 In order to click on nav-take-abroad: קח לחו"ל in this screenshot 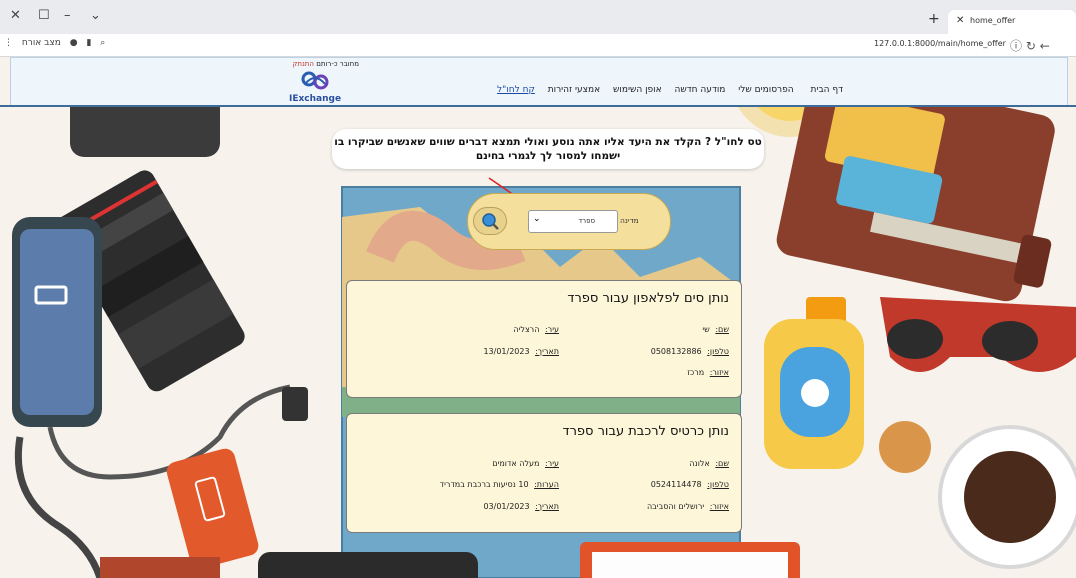, I will do `click(516, 90)`.